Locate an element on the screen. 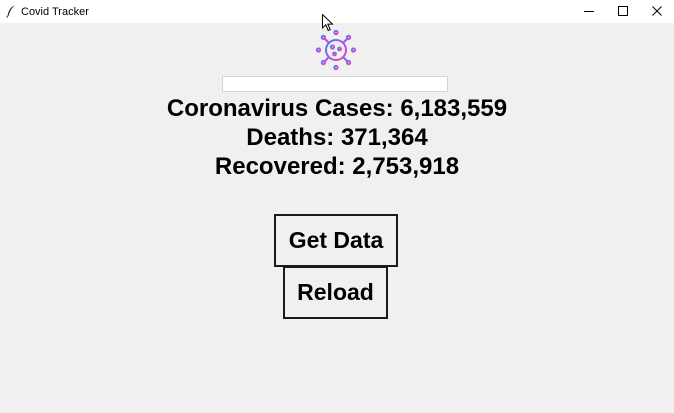  close-icon is located at coordinates (657, 12).